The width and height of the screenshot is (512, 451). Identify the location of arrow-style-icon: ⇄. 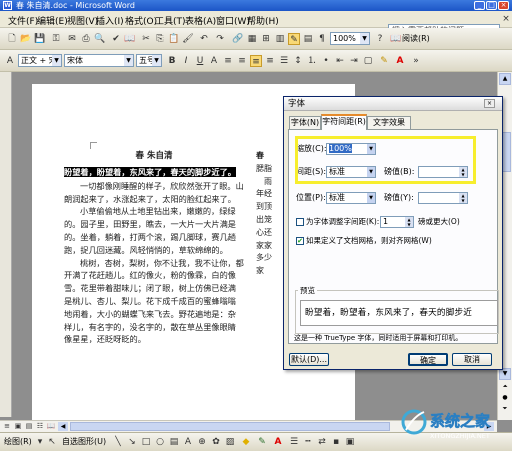
(322, 442).